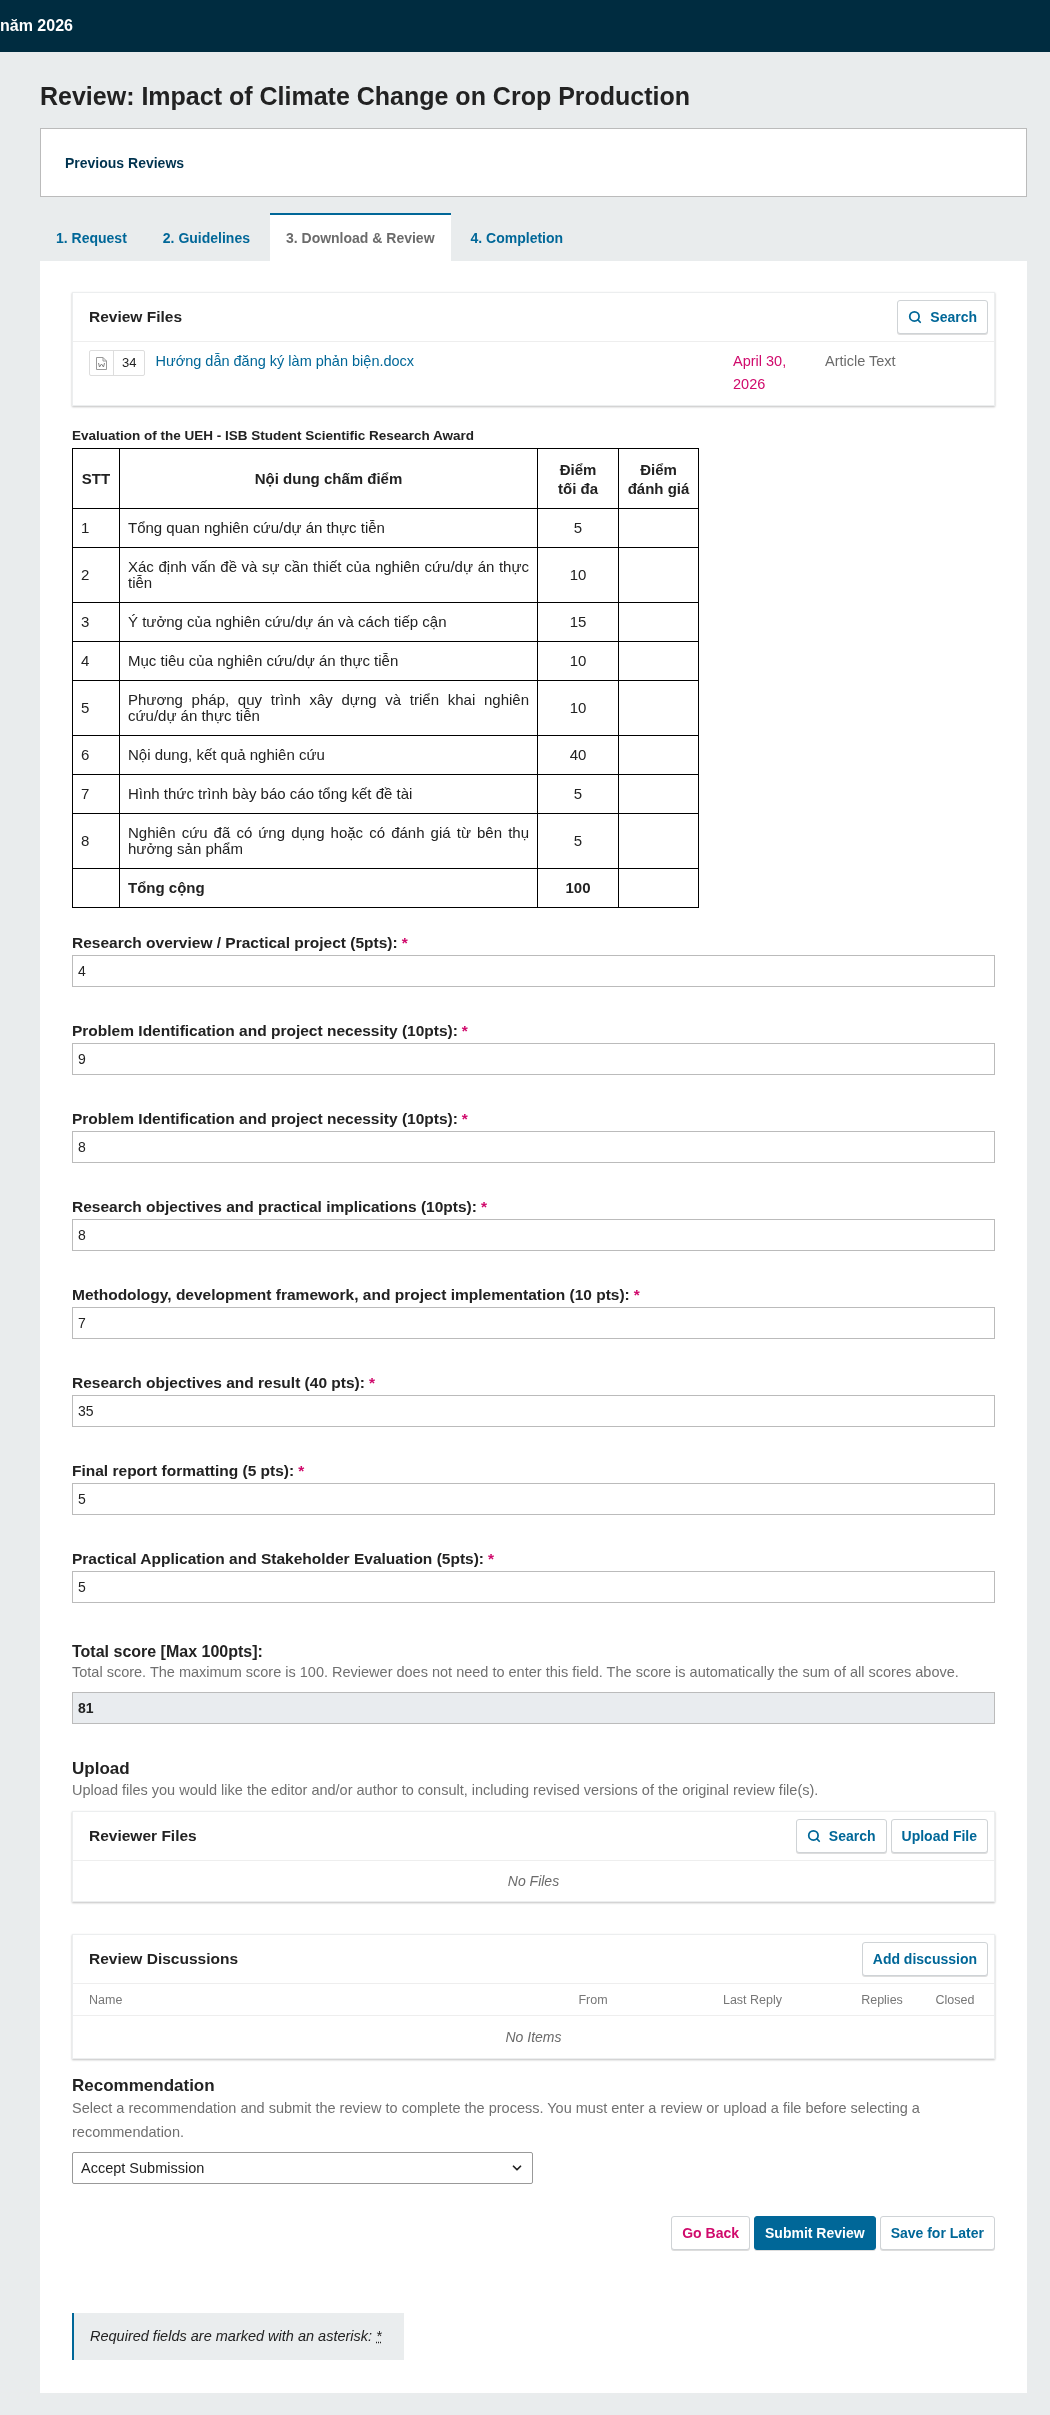  I want to click on score-input: 35, so click(533, 1411).